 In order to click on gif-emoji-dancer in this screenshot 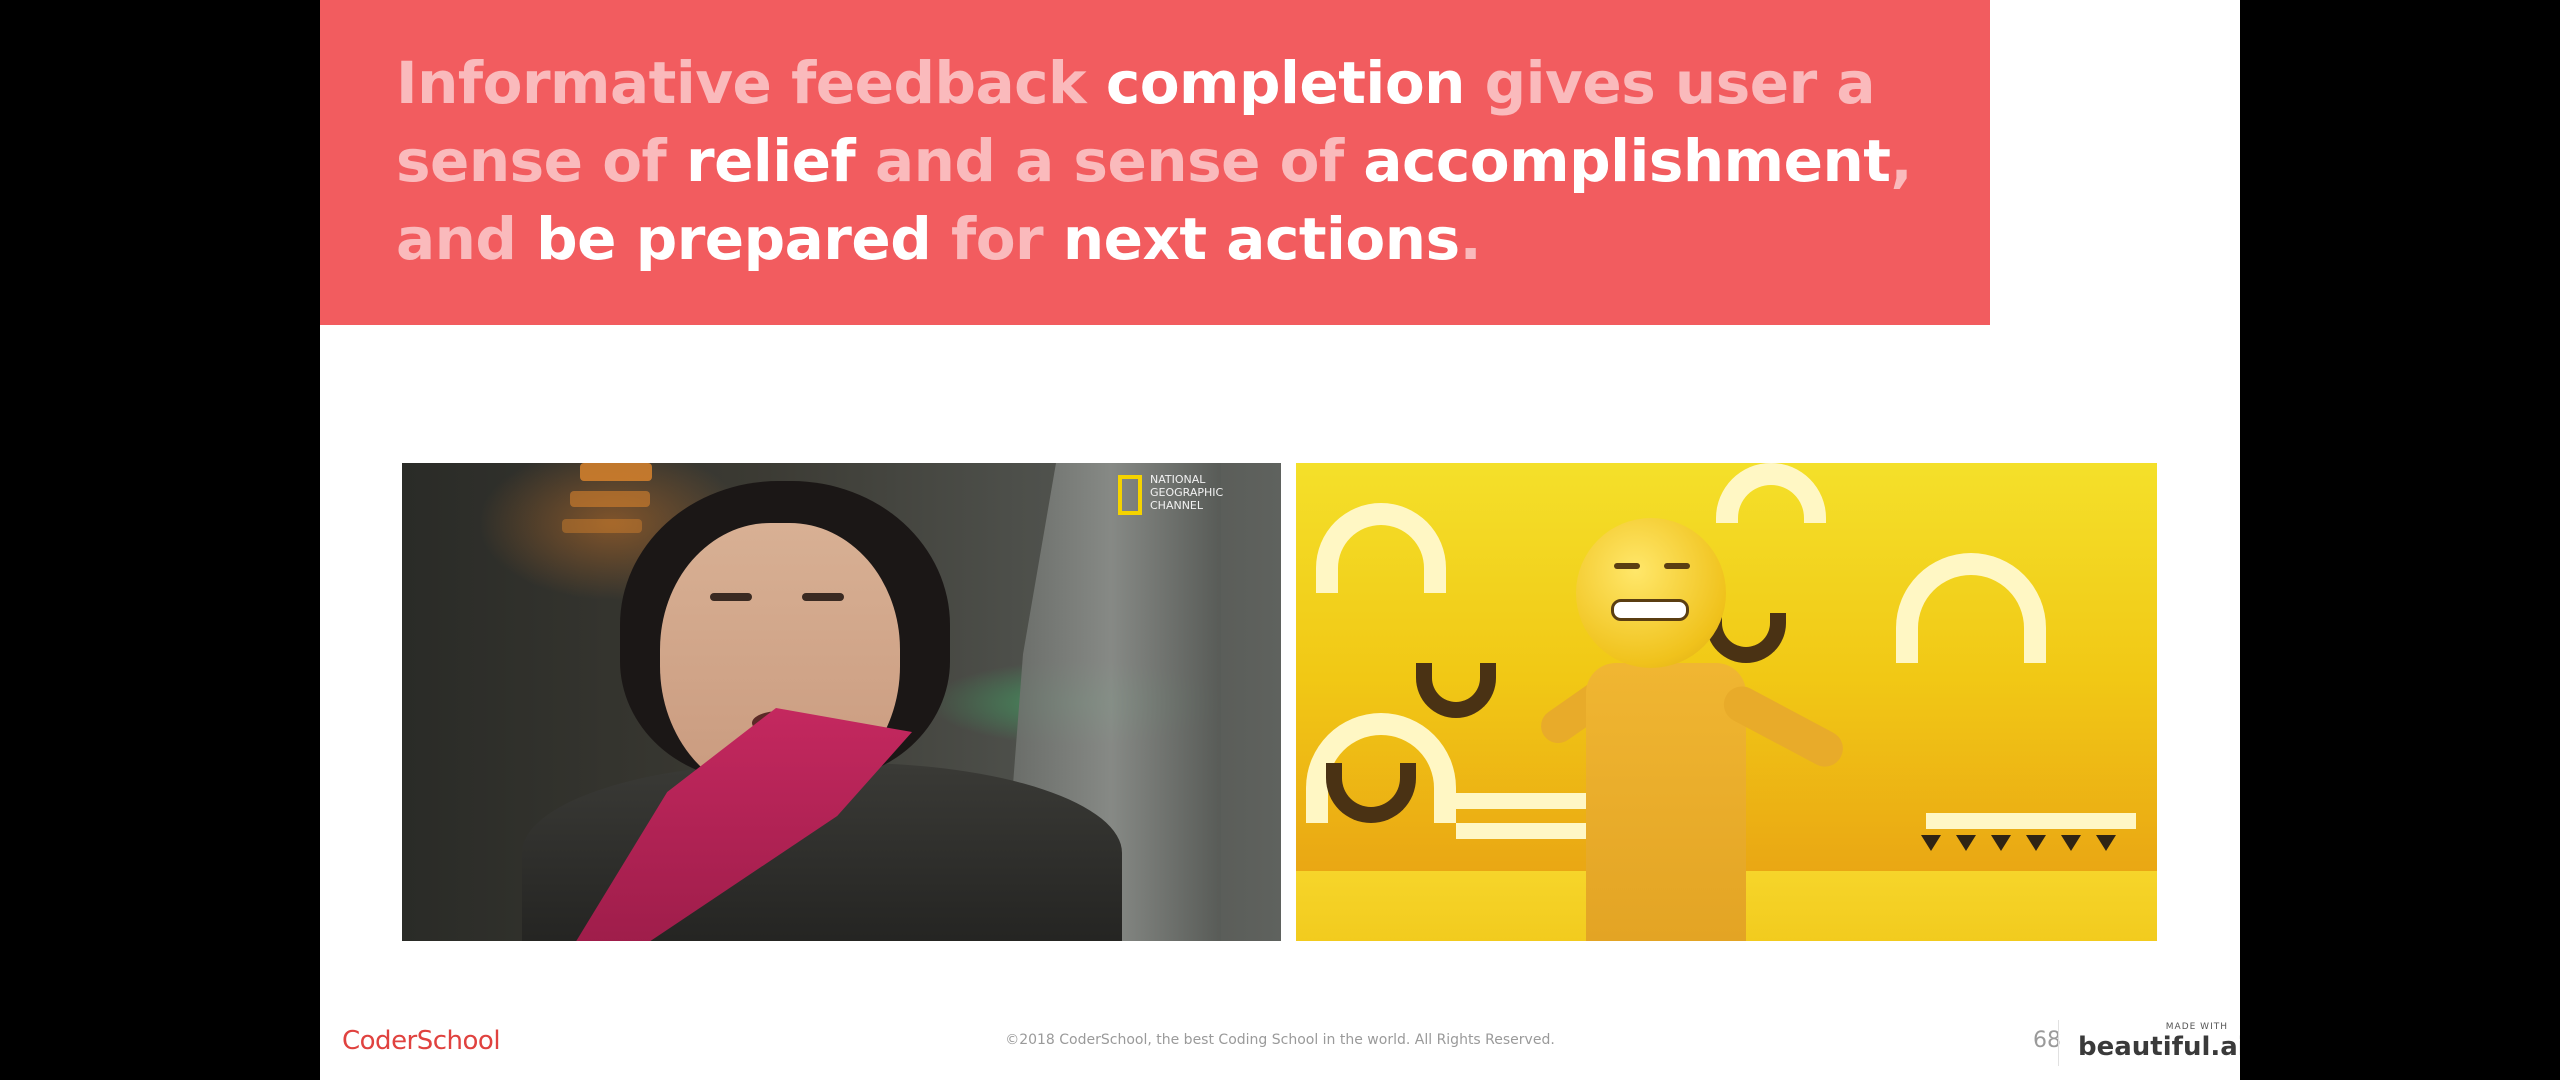, I will do `click(1726, 702)`.